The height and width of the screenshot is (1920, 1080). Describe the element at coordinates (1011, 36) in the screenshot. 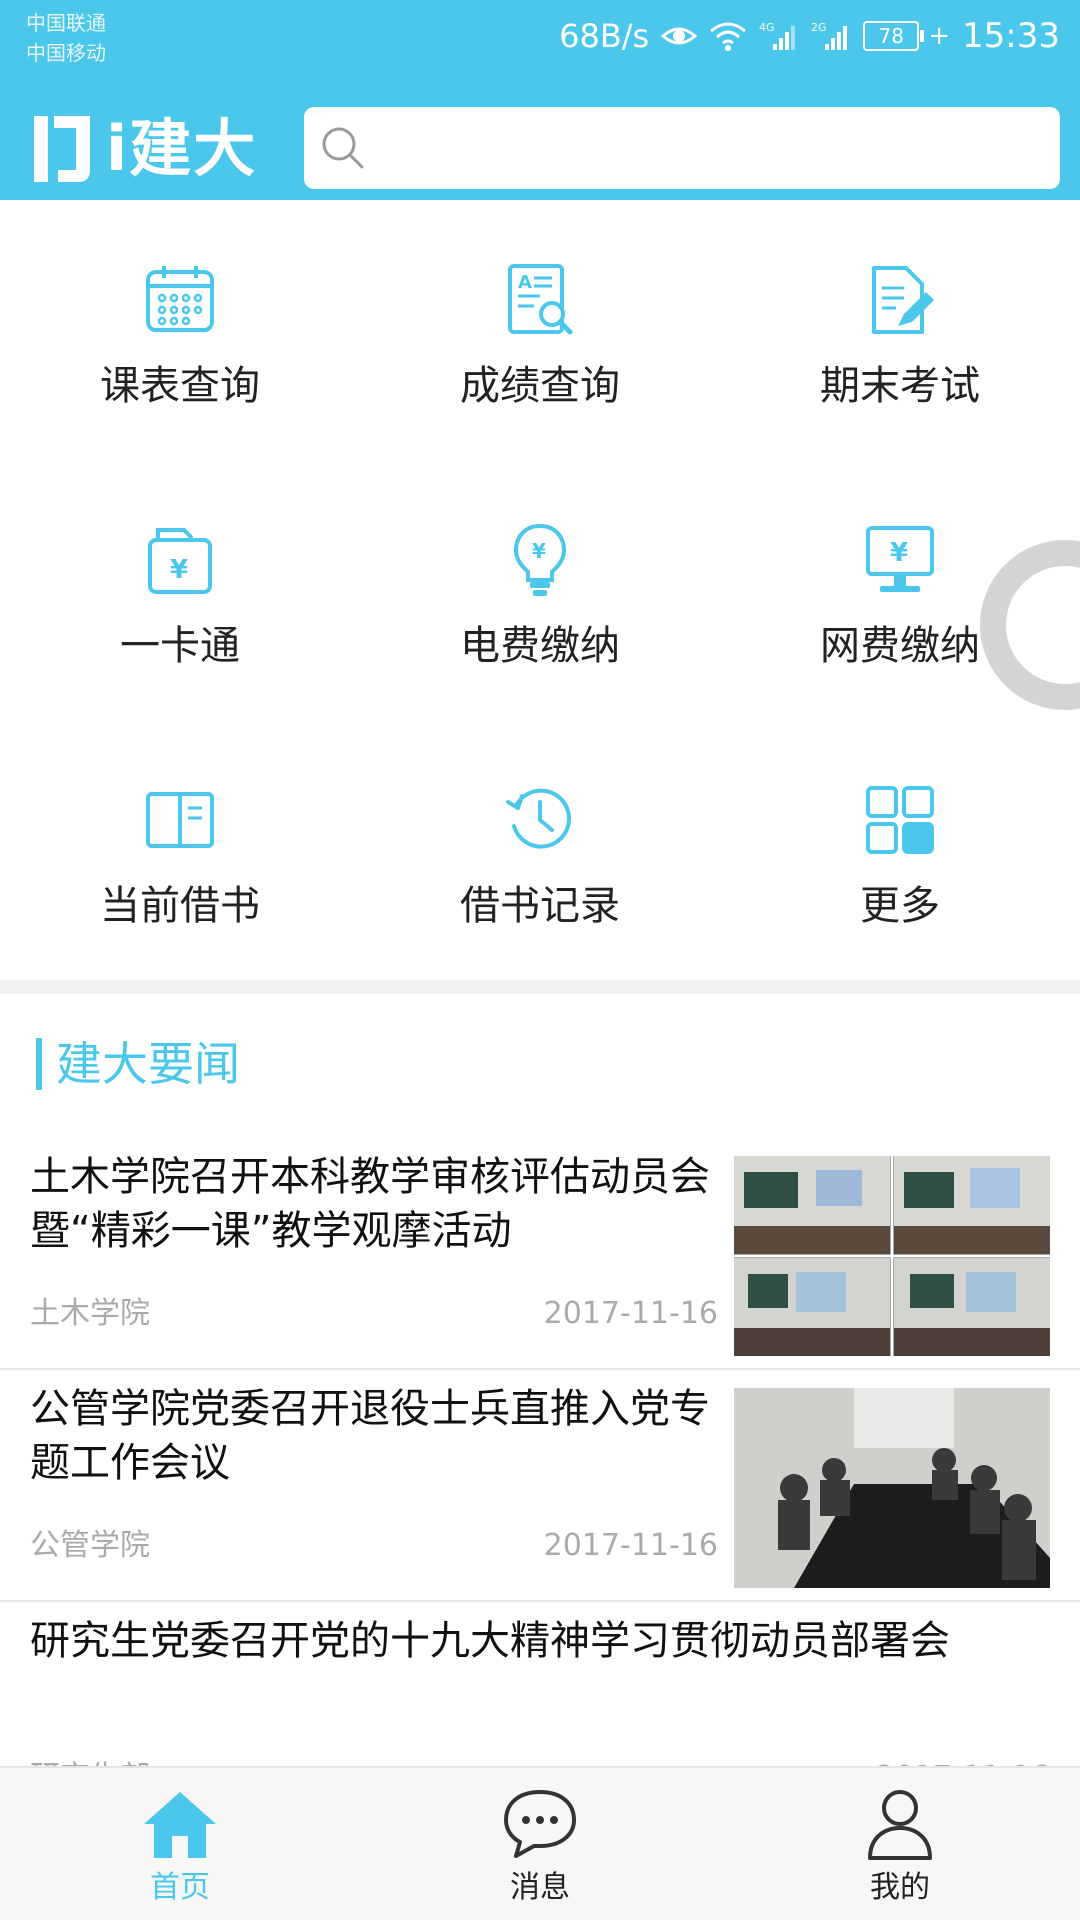

I see `clock: 15:33` at that location.